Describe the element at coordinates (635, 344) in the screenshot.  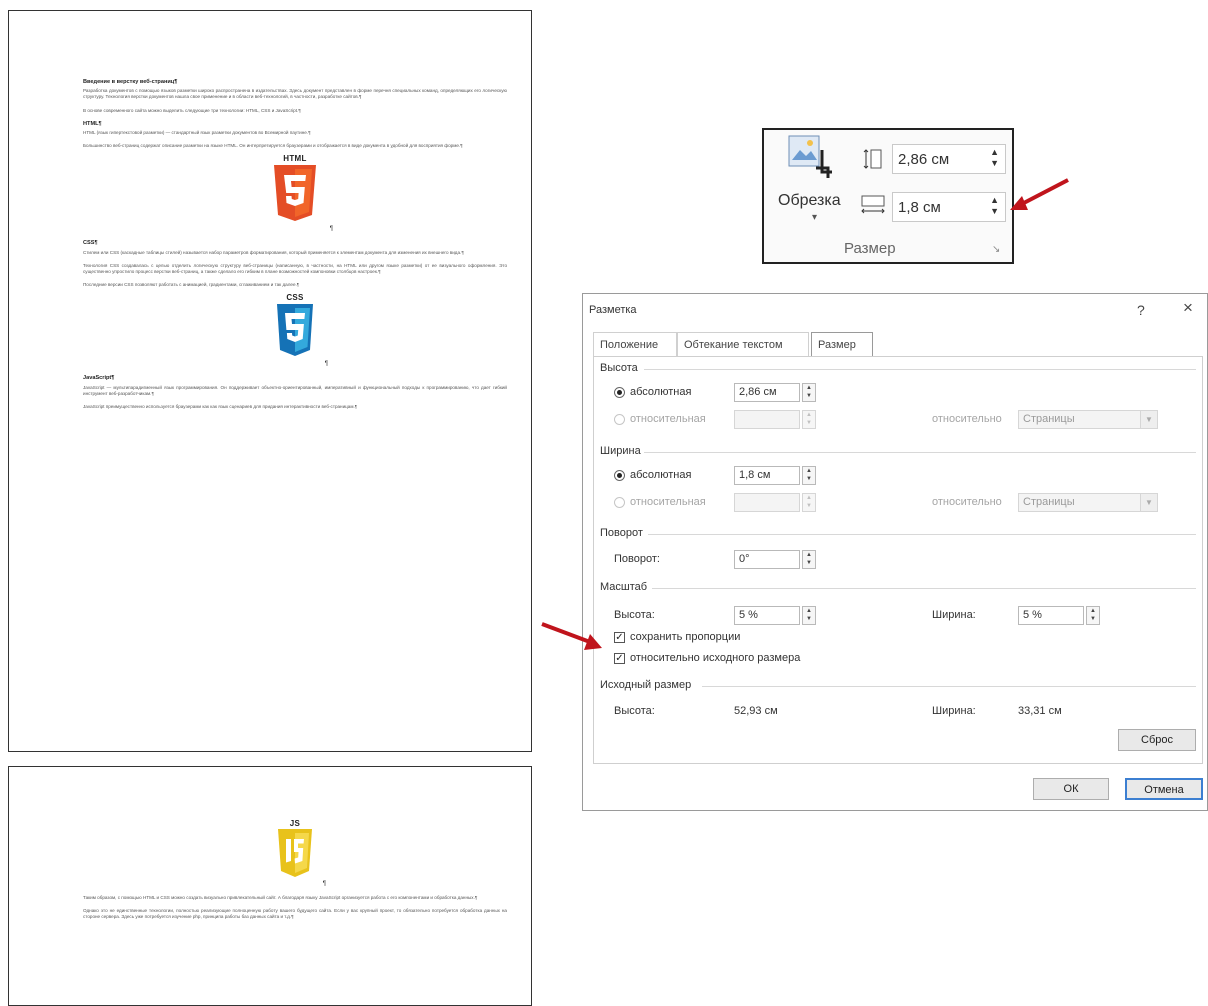
I see `tab-position: Положение` at that location.